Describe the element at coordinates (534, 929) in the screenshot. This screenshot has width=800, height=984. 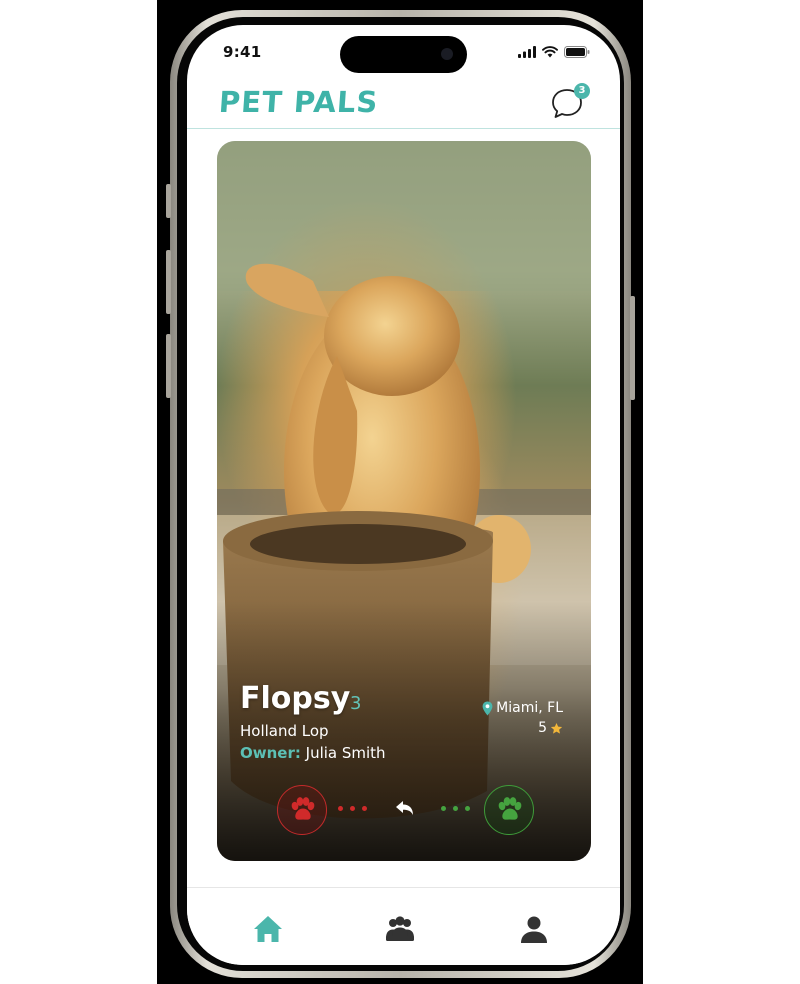
I see `user-icon` at that location.